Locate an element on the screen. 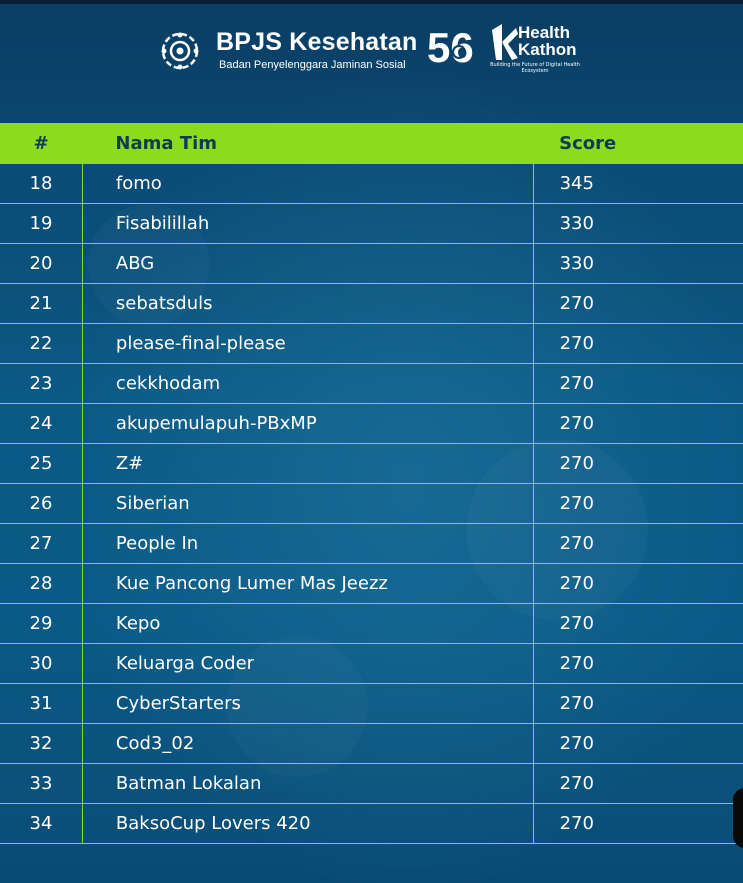 The height and width of the screenshot is (883, 743). anniversary-number: 56 is located at coordinates (450, 47).